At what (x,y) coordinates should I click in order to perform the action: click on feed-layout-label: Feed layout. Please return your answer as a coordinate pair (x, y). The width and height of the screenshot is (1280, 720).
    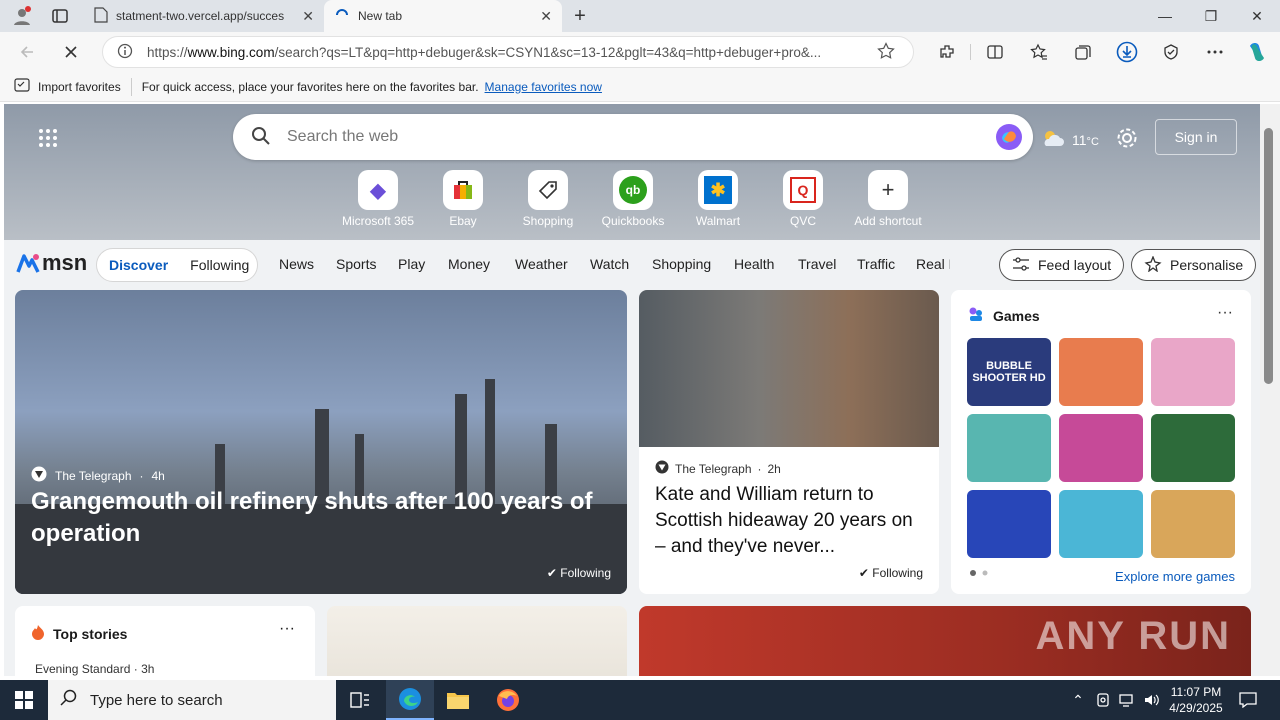
    Looking at the image, I should click on (1075, 265).